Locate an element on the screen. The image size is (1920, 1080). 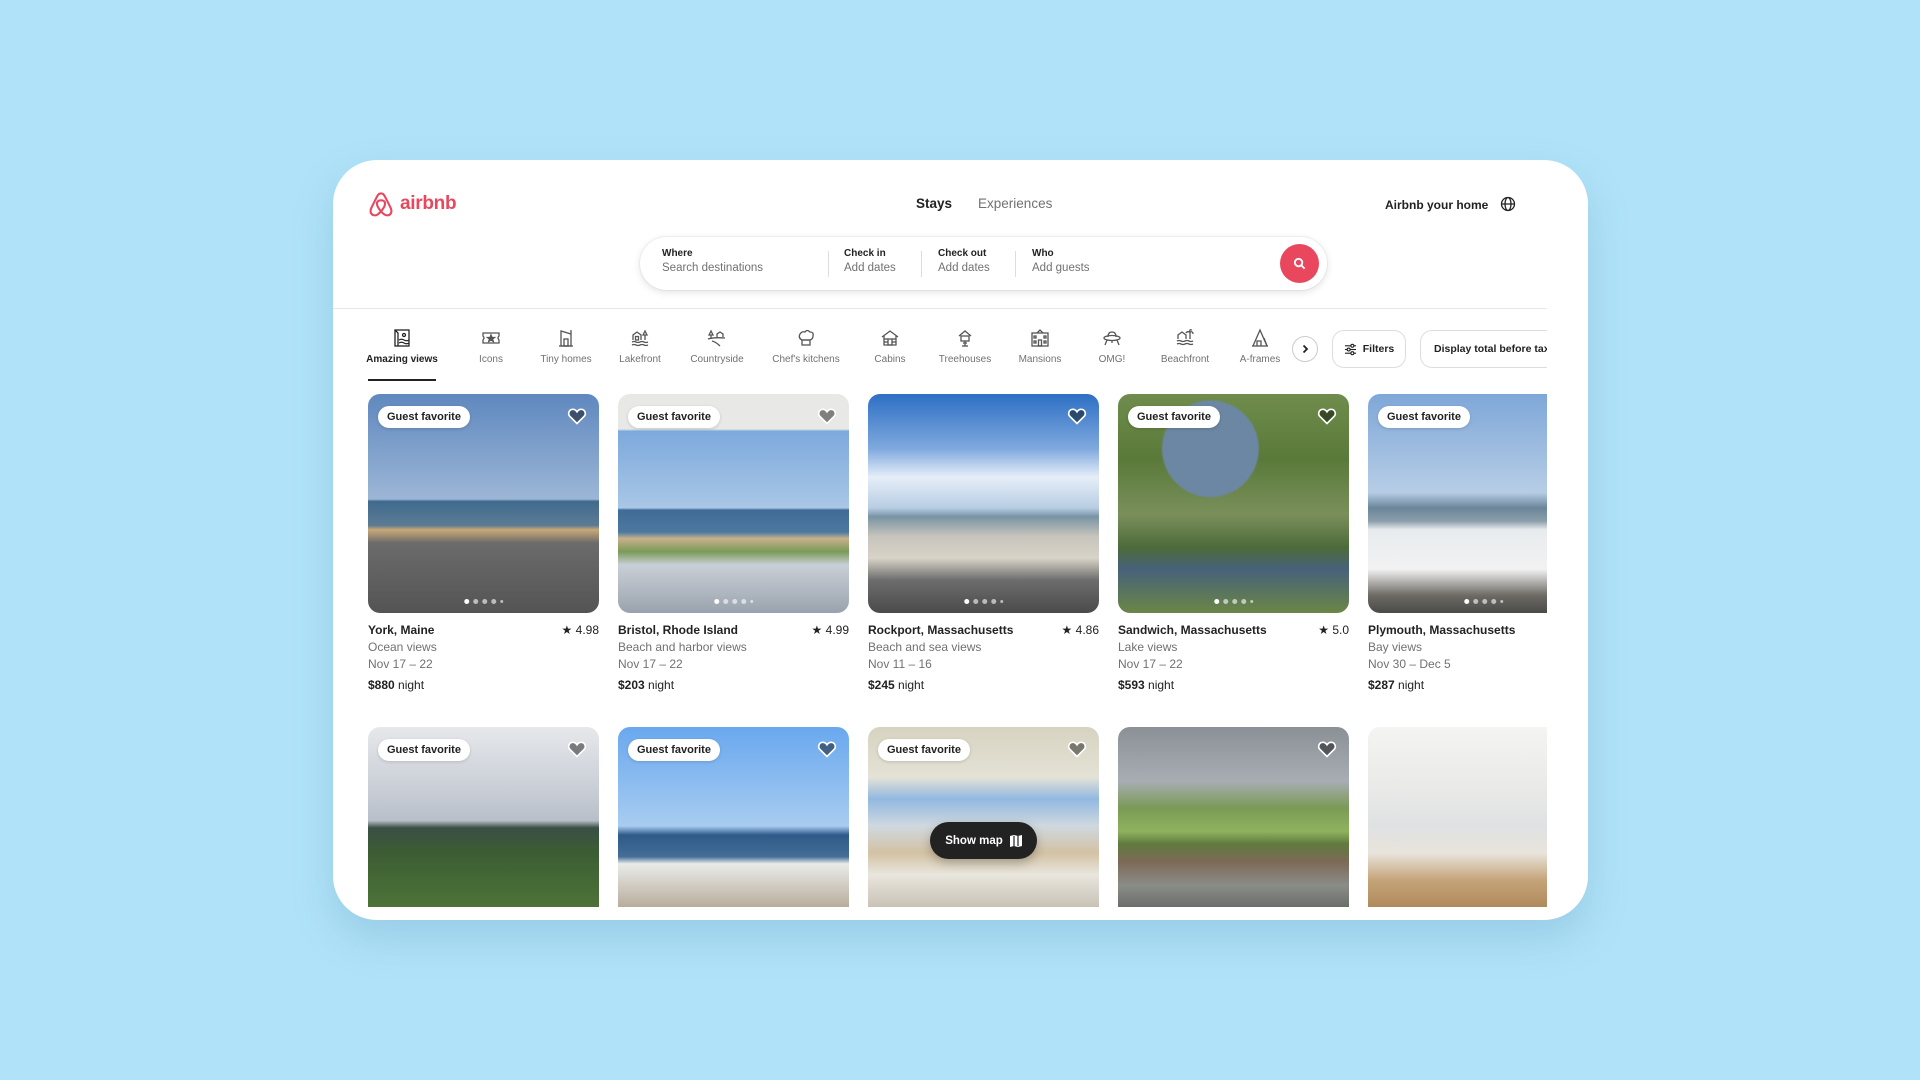
map-icon is located at coordinates (1015, 840).